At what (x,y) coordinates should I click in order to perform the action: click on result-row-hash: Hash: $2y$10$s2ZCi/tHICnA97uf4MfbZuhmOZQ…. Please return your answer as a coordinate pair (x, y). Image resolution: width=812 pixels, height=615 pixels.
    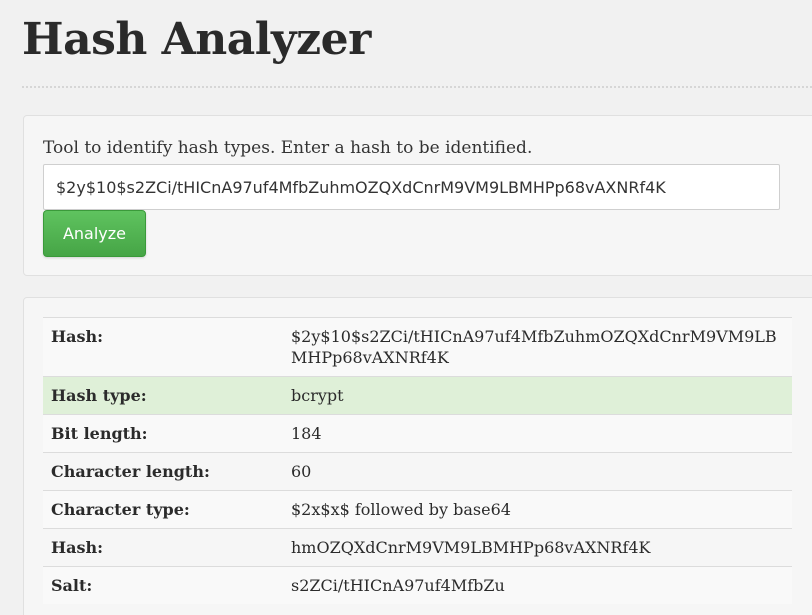
    Looking at the image, I should click on (417, 347).